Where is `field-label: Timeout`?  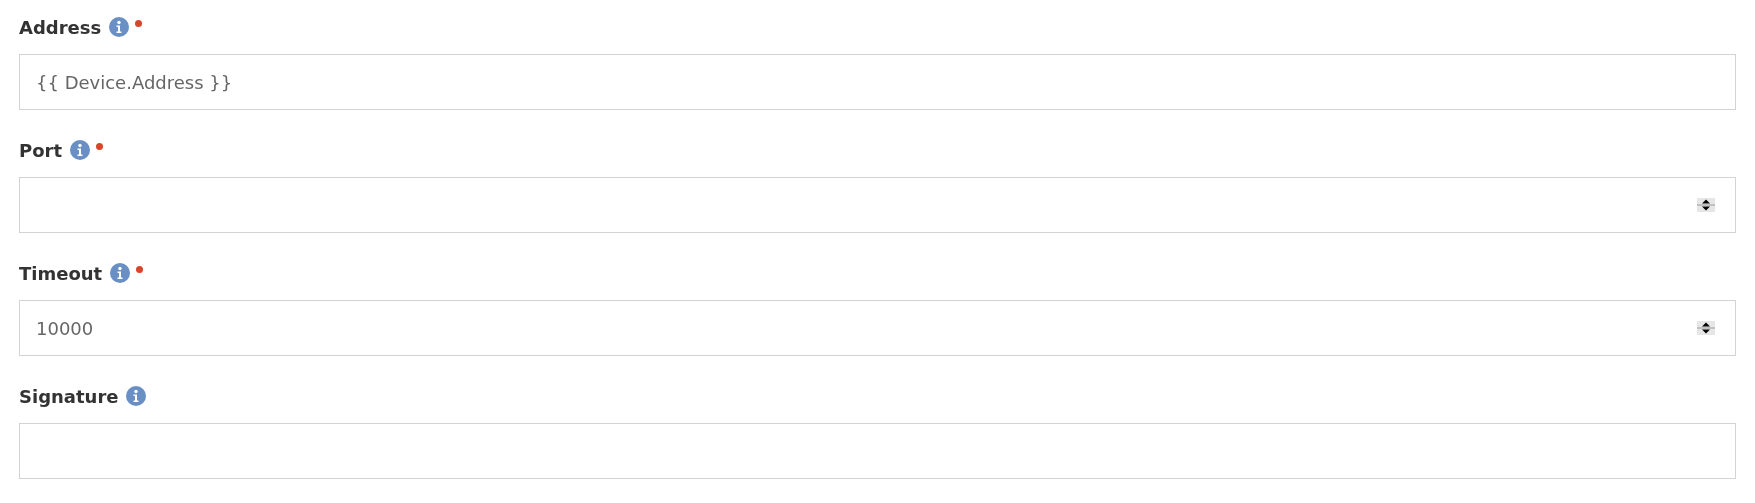
field-label: Timeout is located at coordinates (61, 273).